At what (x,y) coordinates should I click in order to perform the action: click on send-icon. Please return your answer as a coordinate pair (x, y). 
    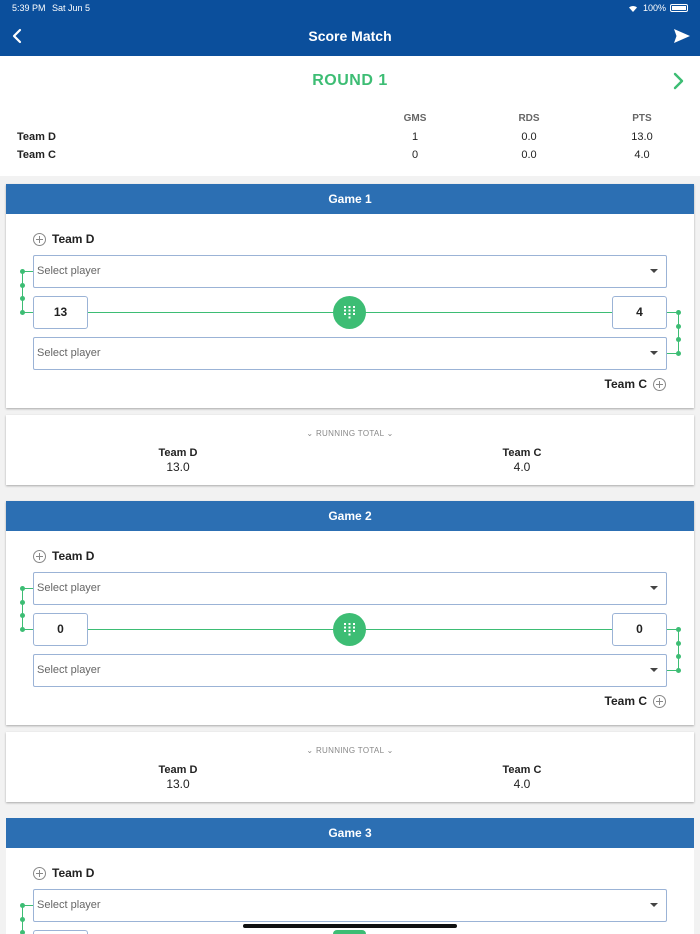
    Looking at the image, I should click on (682, 36).